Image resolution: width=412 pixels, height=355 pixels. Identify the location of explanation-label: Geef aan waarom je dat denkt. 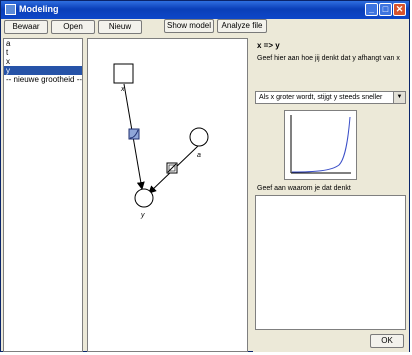
(304, 188).